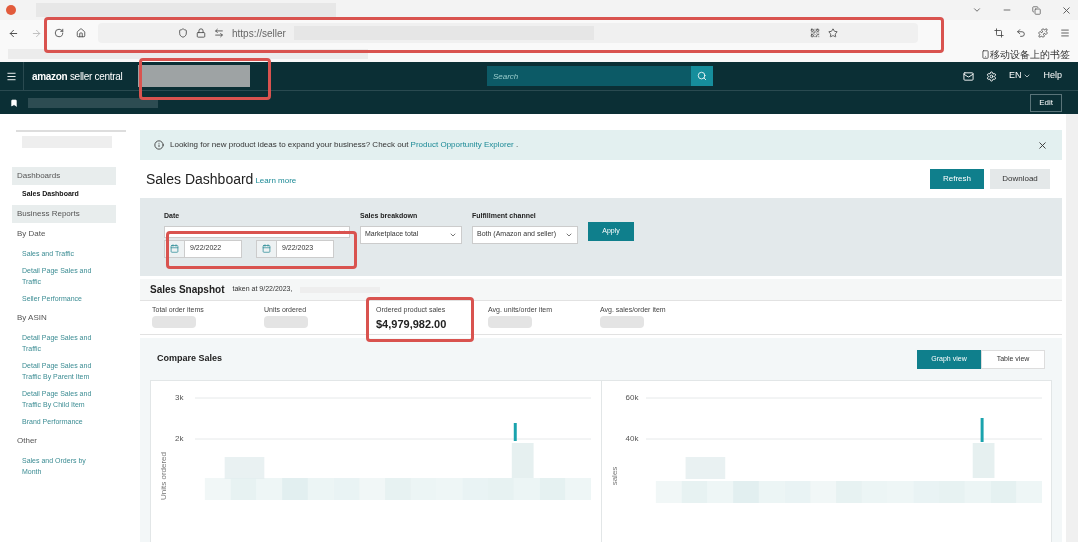 This screenshot has height=542, width=1078. Describe the element at coordinates (200, 179) in the screenshot. I see `page-title: Sales Dashboard` at that location.